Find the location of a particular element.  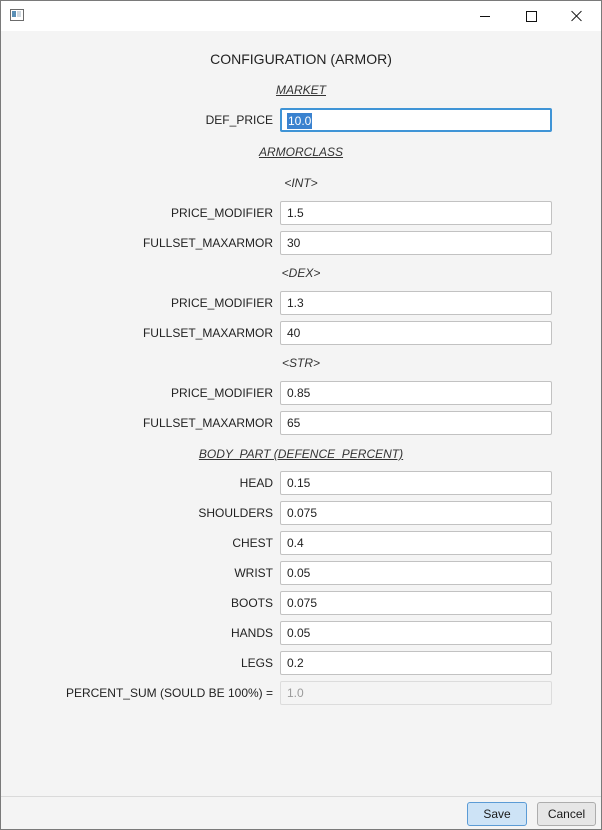

percent-sum-label: PERCENT_SUM (SOULD BE 100%) = is located at coordinates (169, 693).